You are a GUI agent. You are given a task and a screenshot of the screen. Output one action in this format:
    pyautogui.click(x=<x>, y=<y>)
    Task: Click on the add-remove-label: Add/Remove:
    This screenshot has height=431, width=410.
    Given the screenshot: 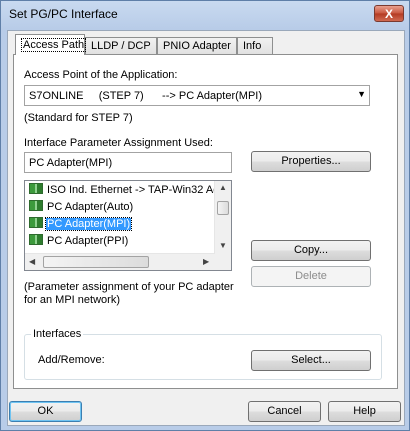 What is the action you would take?
    pyautogui.click(x=71, y=360)
    